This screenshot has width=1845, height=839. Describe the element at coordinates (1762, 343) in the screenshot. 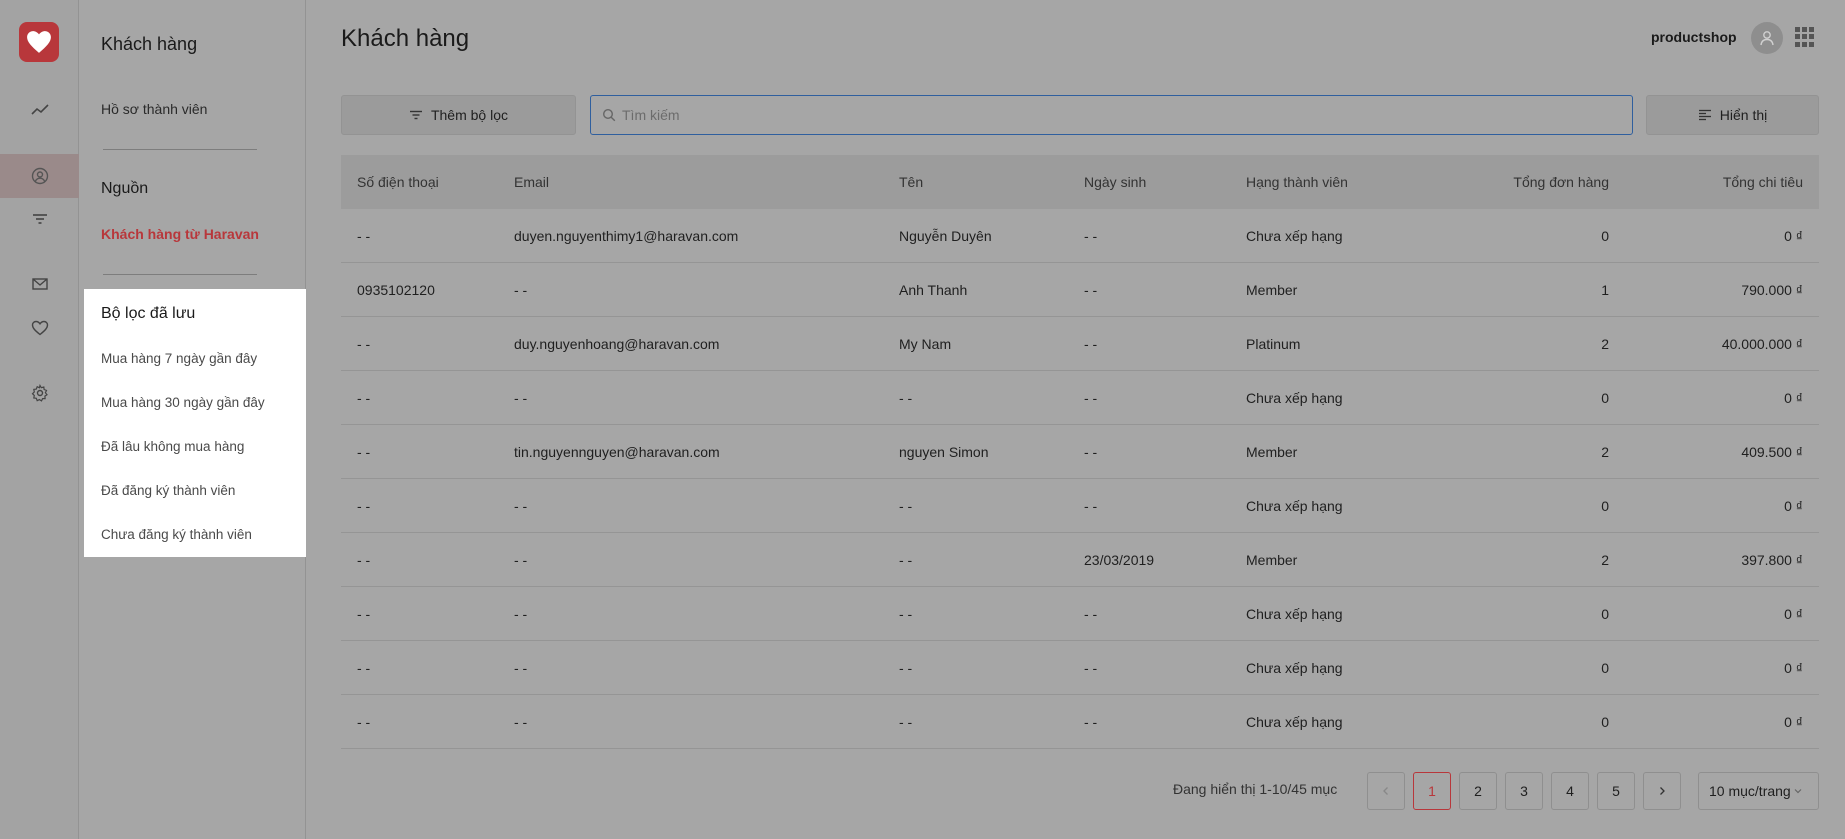

I see `cell-total-spent: 40.000.000 ₫` at that location.